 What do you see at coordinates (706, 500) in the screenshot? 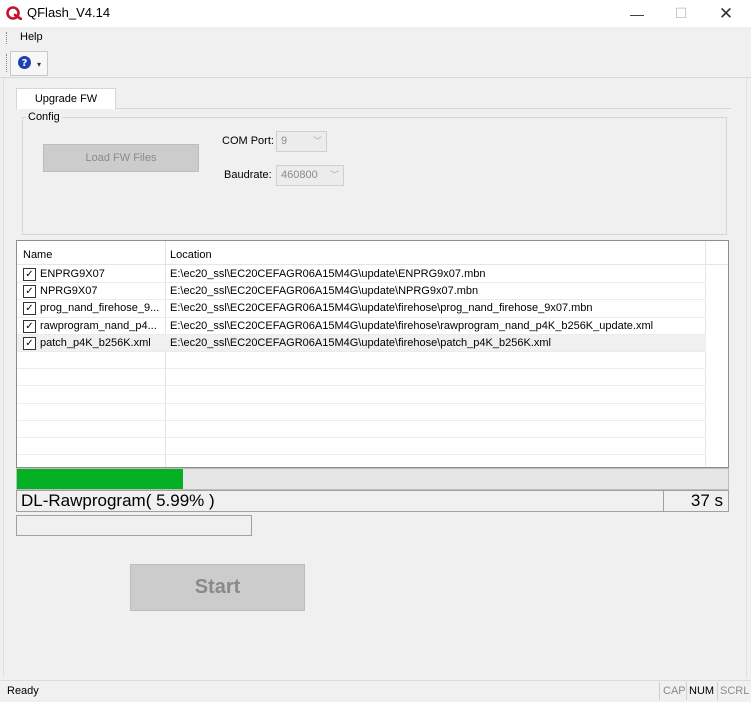
I see `elapsed-time-text: 37 s` at bounding box center [706, 500].